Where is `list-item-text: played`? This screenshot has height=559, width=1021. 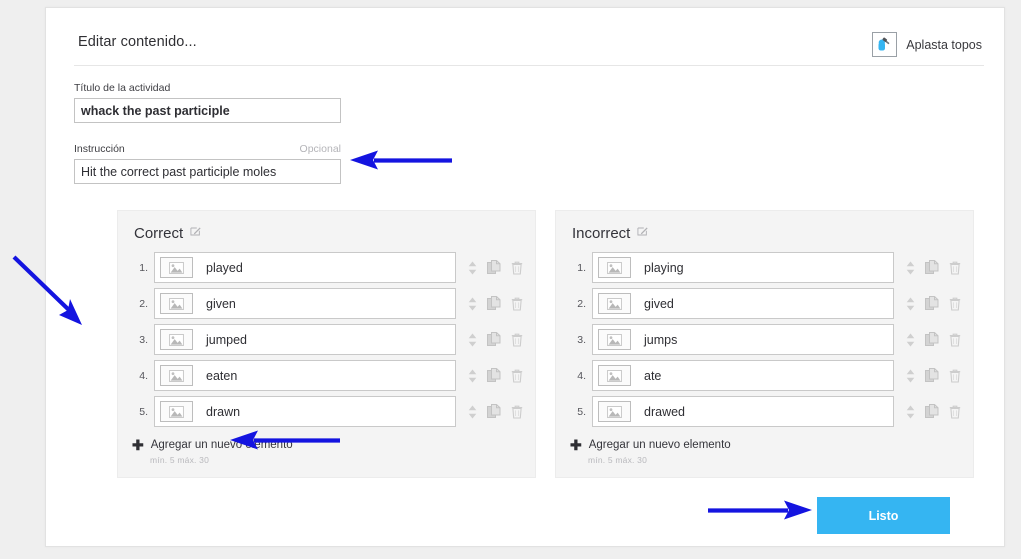 list-item-text: played is located at coordinates (224, 267).